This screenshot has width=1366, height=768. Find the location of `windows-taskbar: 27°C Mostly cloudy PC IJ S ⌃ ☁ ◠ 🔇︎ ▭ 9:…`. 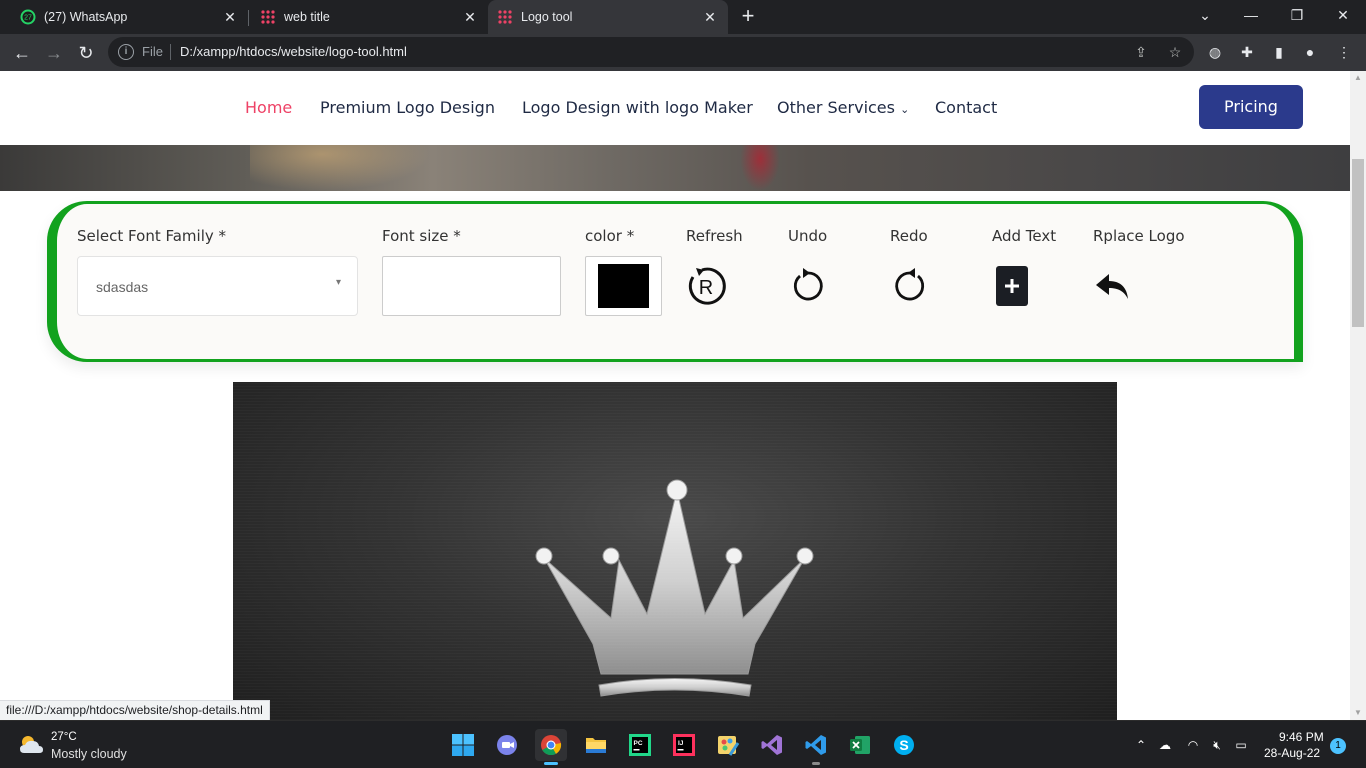

windows-taskbar: 27°C Mostly cloudy PC IJ S ⌃ ☁ ◠ 🔇︎ ▭ 9:… is located at coordinates (683, 744).